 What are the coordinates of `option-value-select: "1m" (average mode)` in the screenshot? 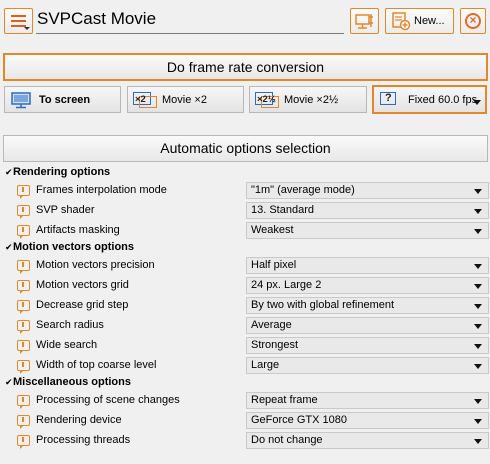 It's located at (367, 190).